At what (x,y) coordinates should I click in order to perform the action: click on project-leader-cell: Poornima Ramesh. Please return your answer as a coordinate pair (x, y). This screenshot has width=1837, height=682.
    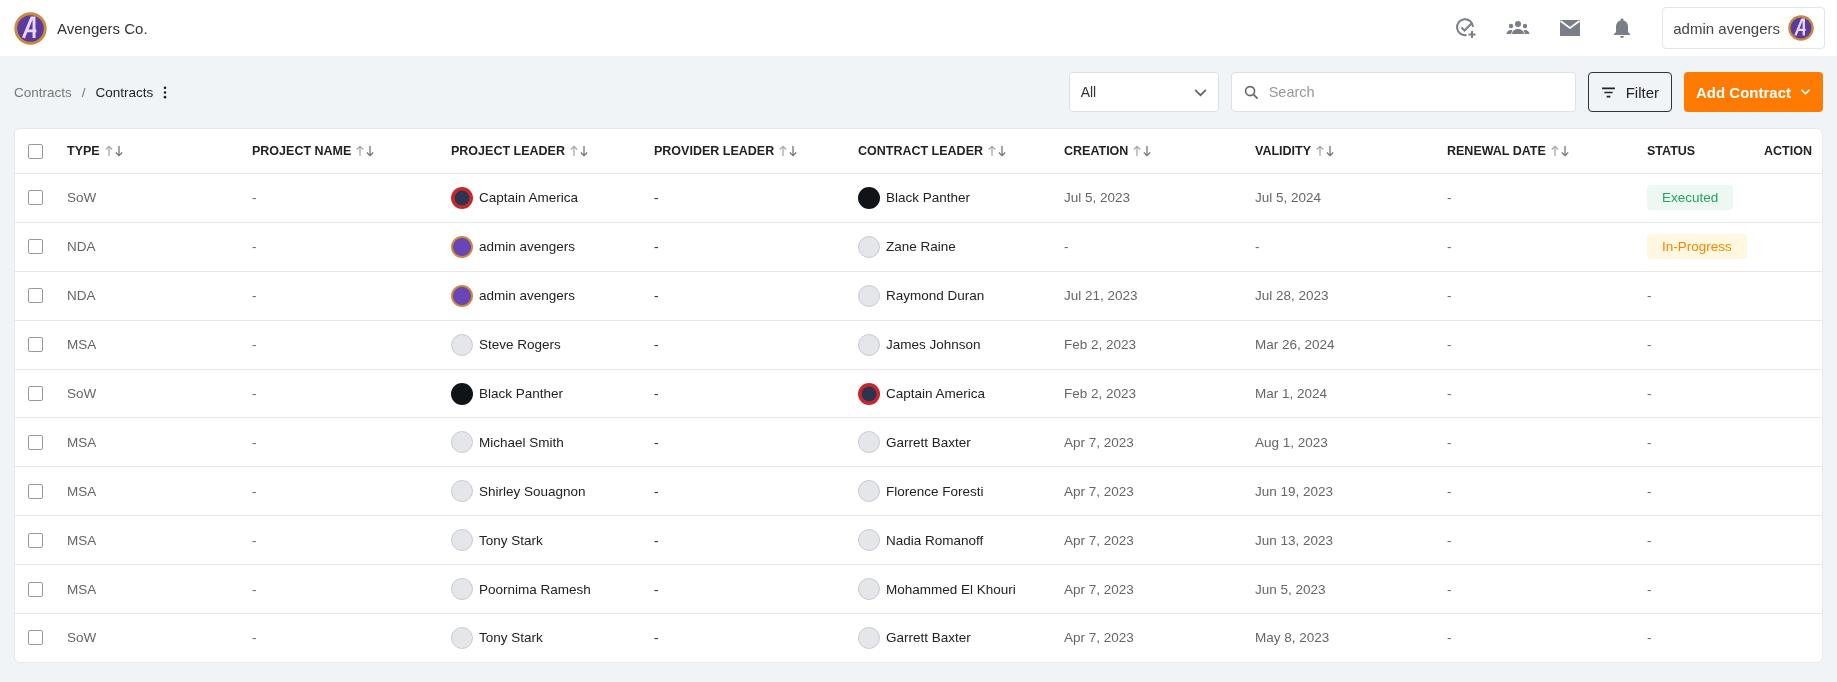
    Looking at the image, I should click on (535, 589).